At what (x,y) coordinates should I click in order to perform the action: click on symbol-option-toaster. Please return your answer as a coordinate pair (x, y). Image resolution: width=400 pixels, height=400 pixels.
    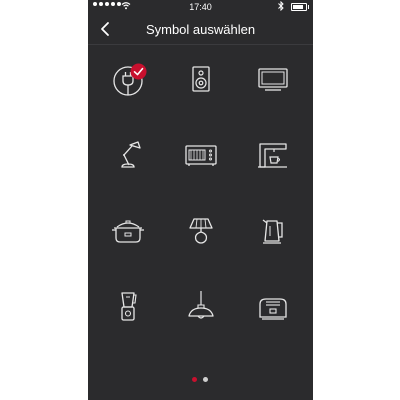
    Looking at the image, I should click on (273, 307).